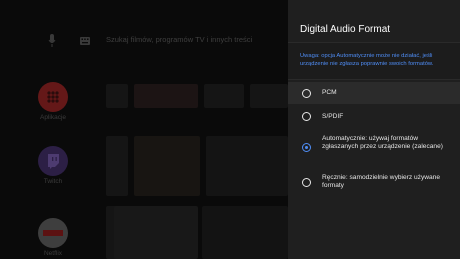  What do you see at coordinates (53, 181) in the screenshot?
I see `twitch-label: Twitch` at bounding box center [53, 181].